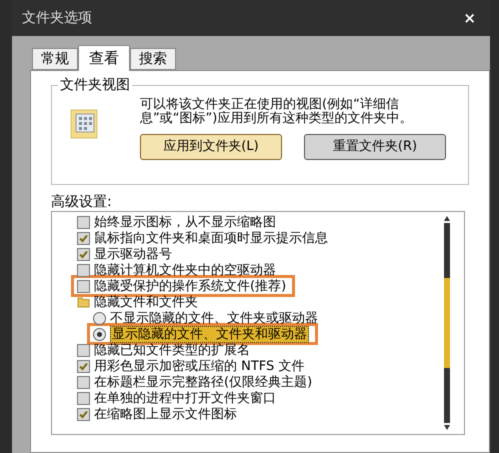  Describe the element at coordinates (375, 147) in the screenshot. I see `folder-button: 重置文件夹(R)` at that location.